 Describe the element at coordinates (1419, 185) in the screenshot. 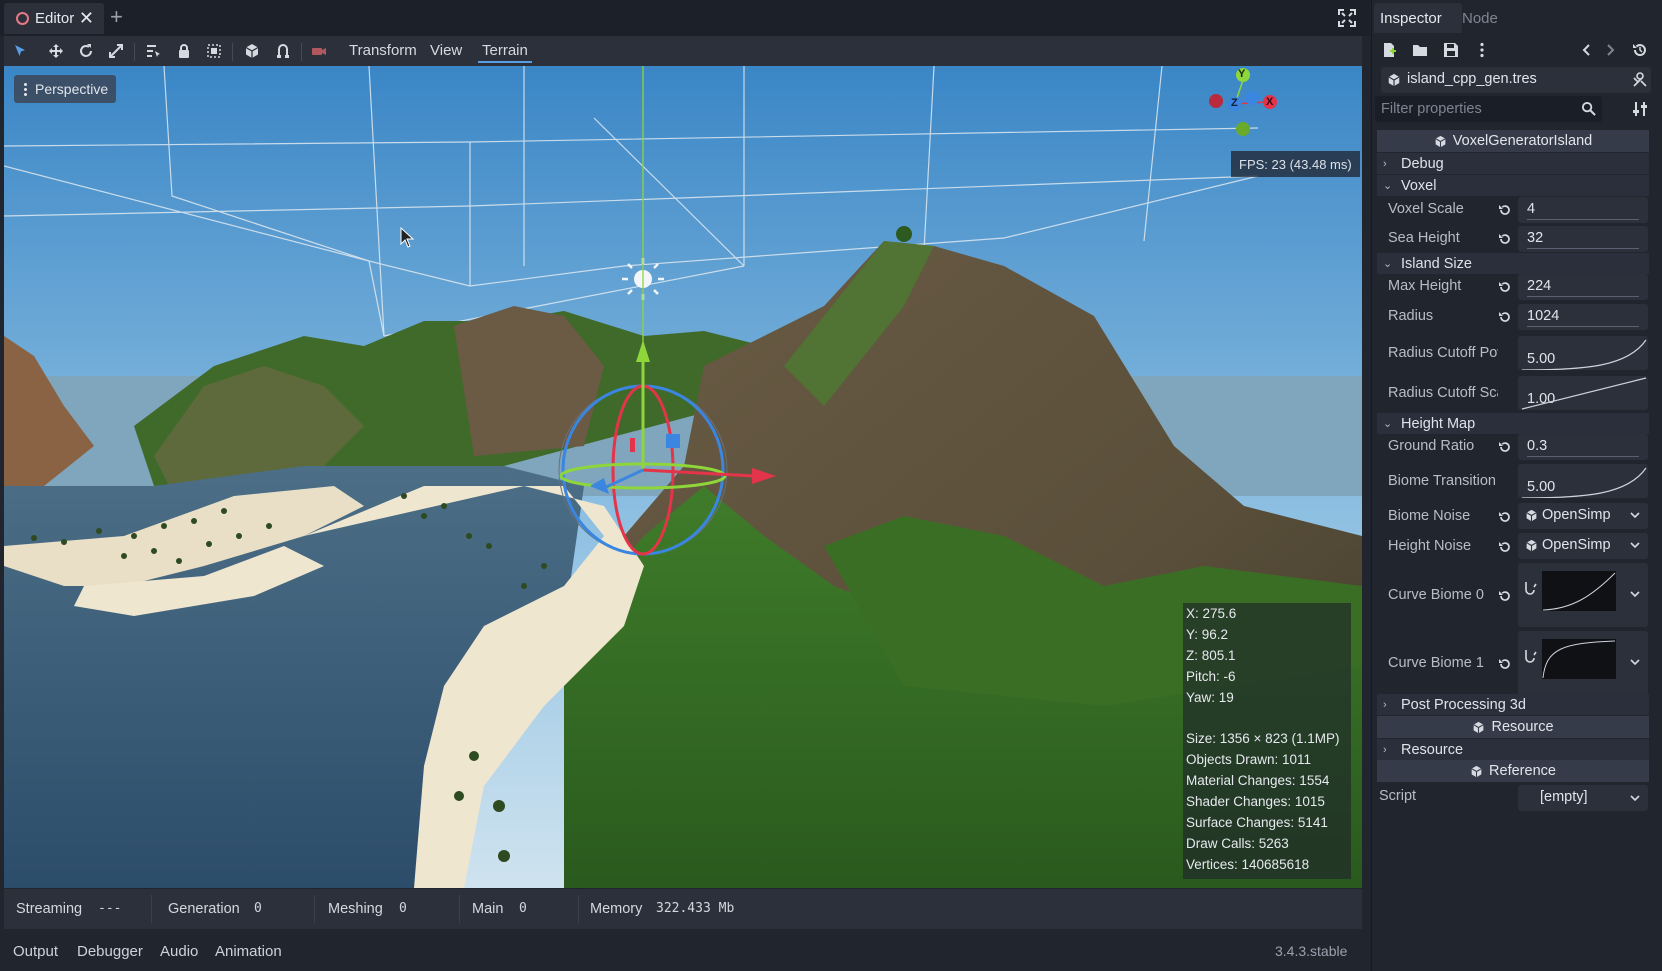

I see `section-voxel-label: Voxel` at that location.